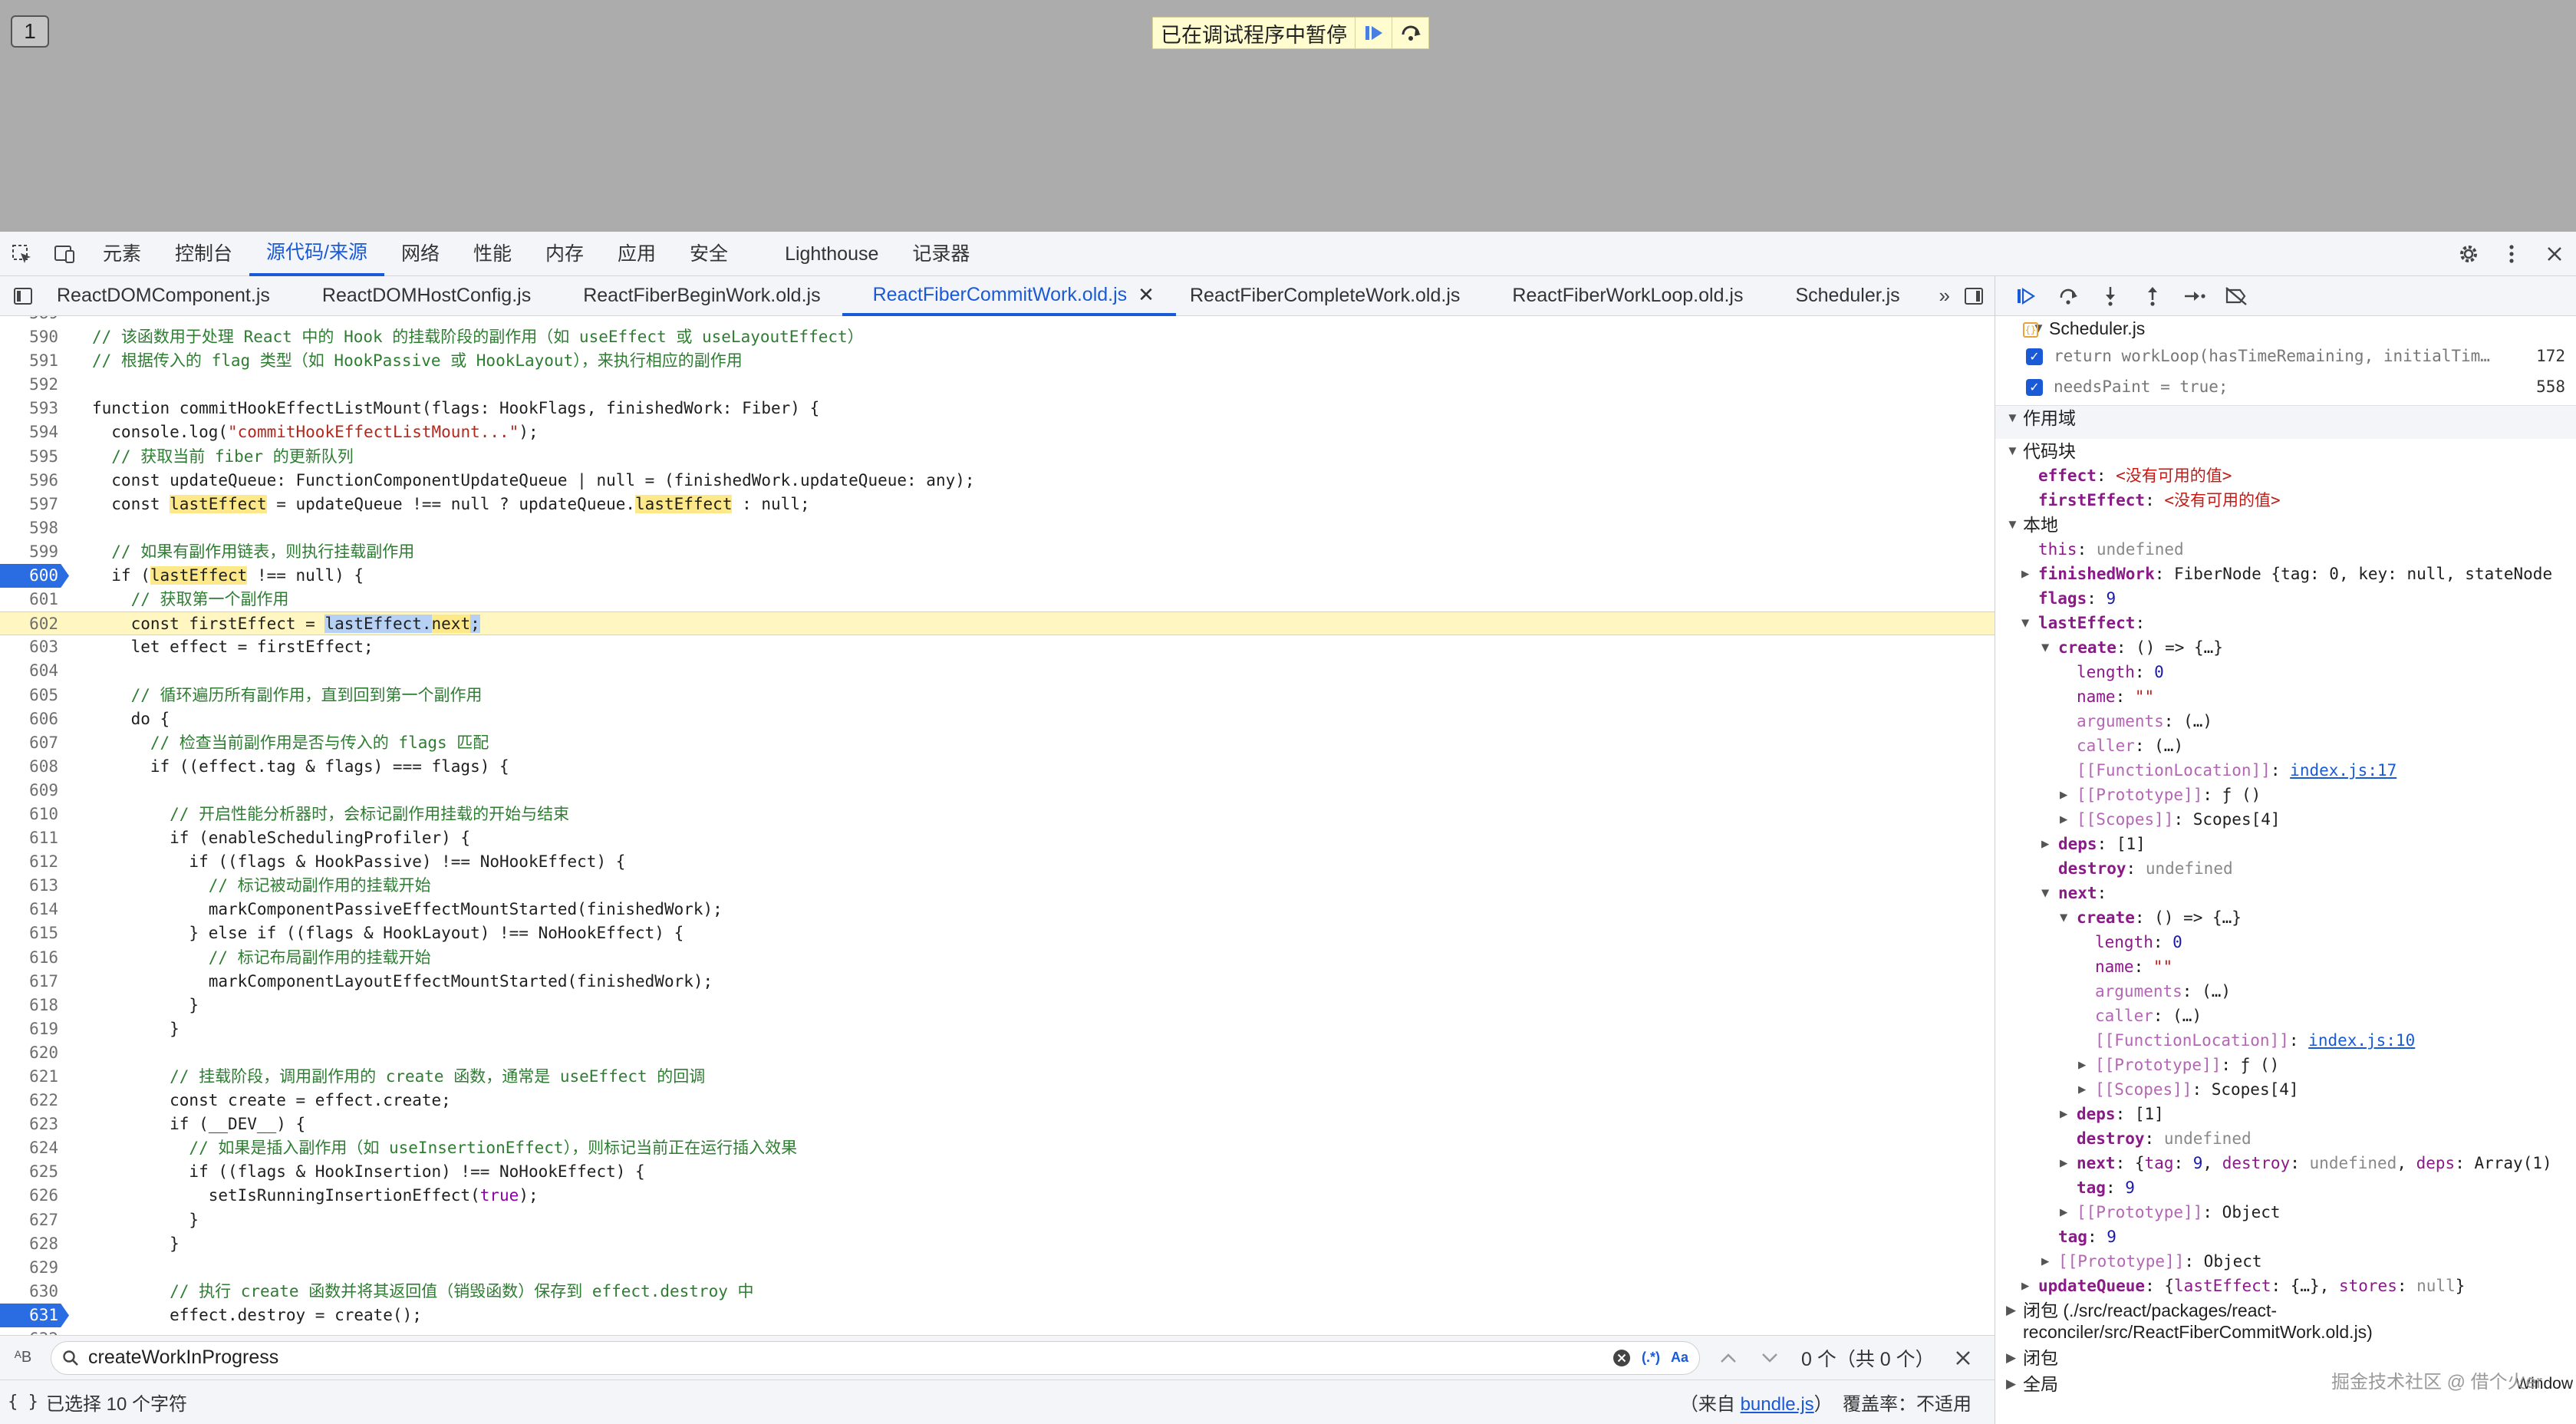 This screenshot has width=2576, height=1424. What do you see at coordinates (2285, 893) in the screenshot?
I see `scope-property: ▼ next:` at bounding box center [2285, 893].